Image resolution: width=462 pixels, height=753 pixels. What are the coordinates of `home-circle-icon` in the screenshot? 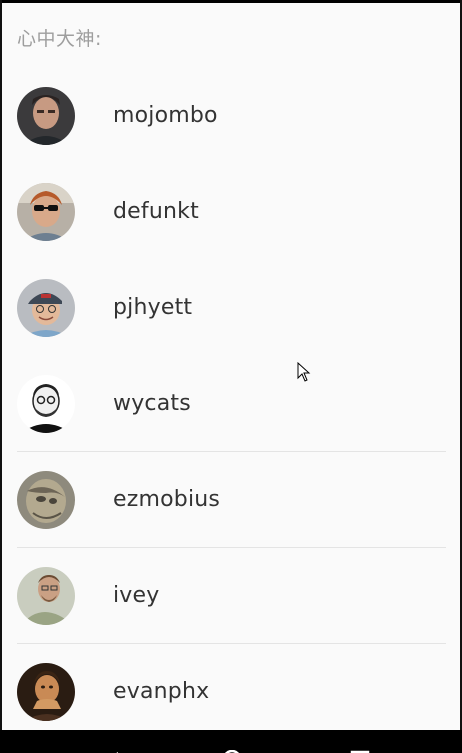 It's located at (232, 748).